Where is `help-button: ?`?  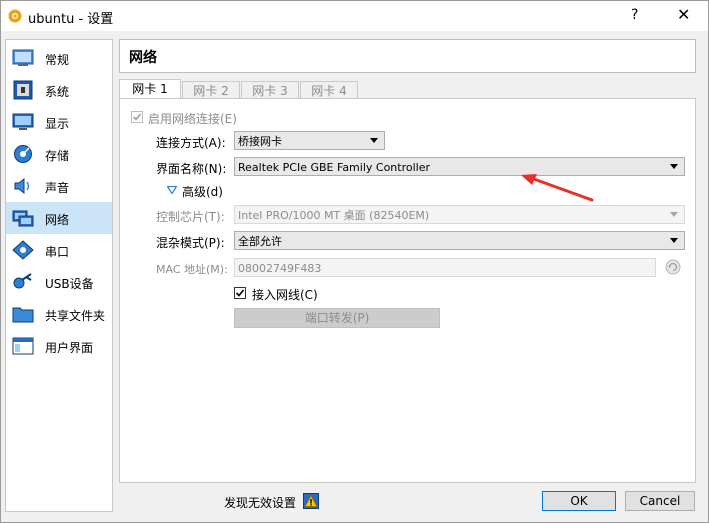
help-button: ? is located at coordinates (634, 15).